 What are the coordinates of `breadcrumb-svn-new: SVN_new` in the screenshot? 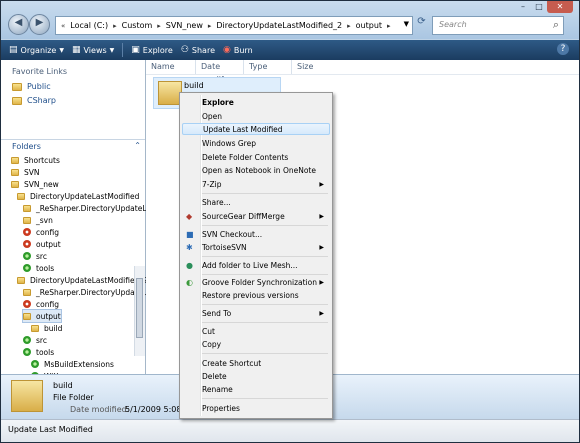 It's located at (184, 25).